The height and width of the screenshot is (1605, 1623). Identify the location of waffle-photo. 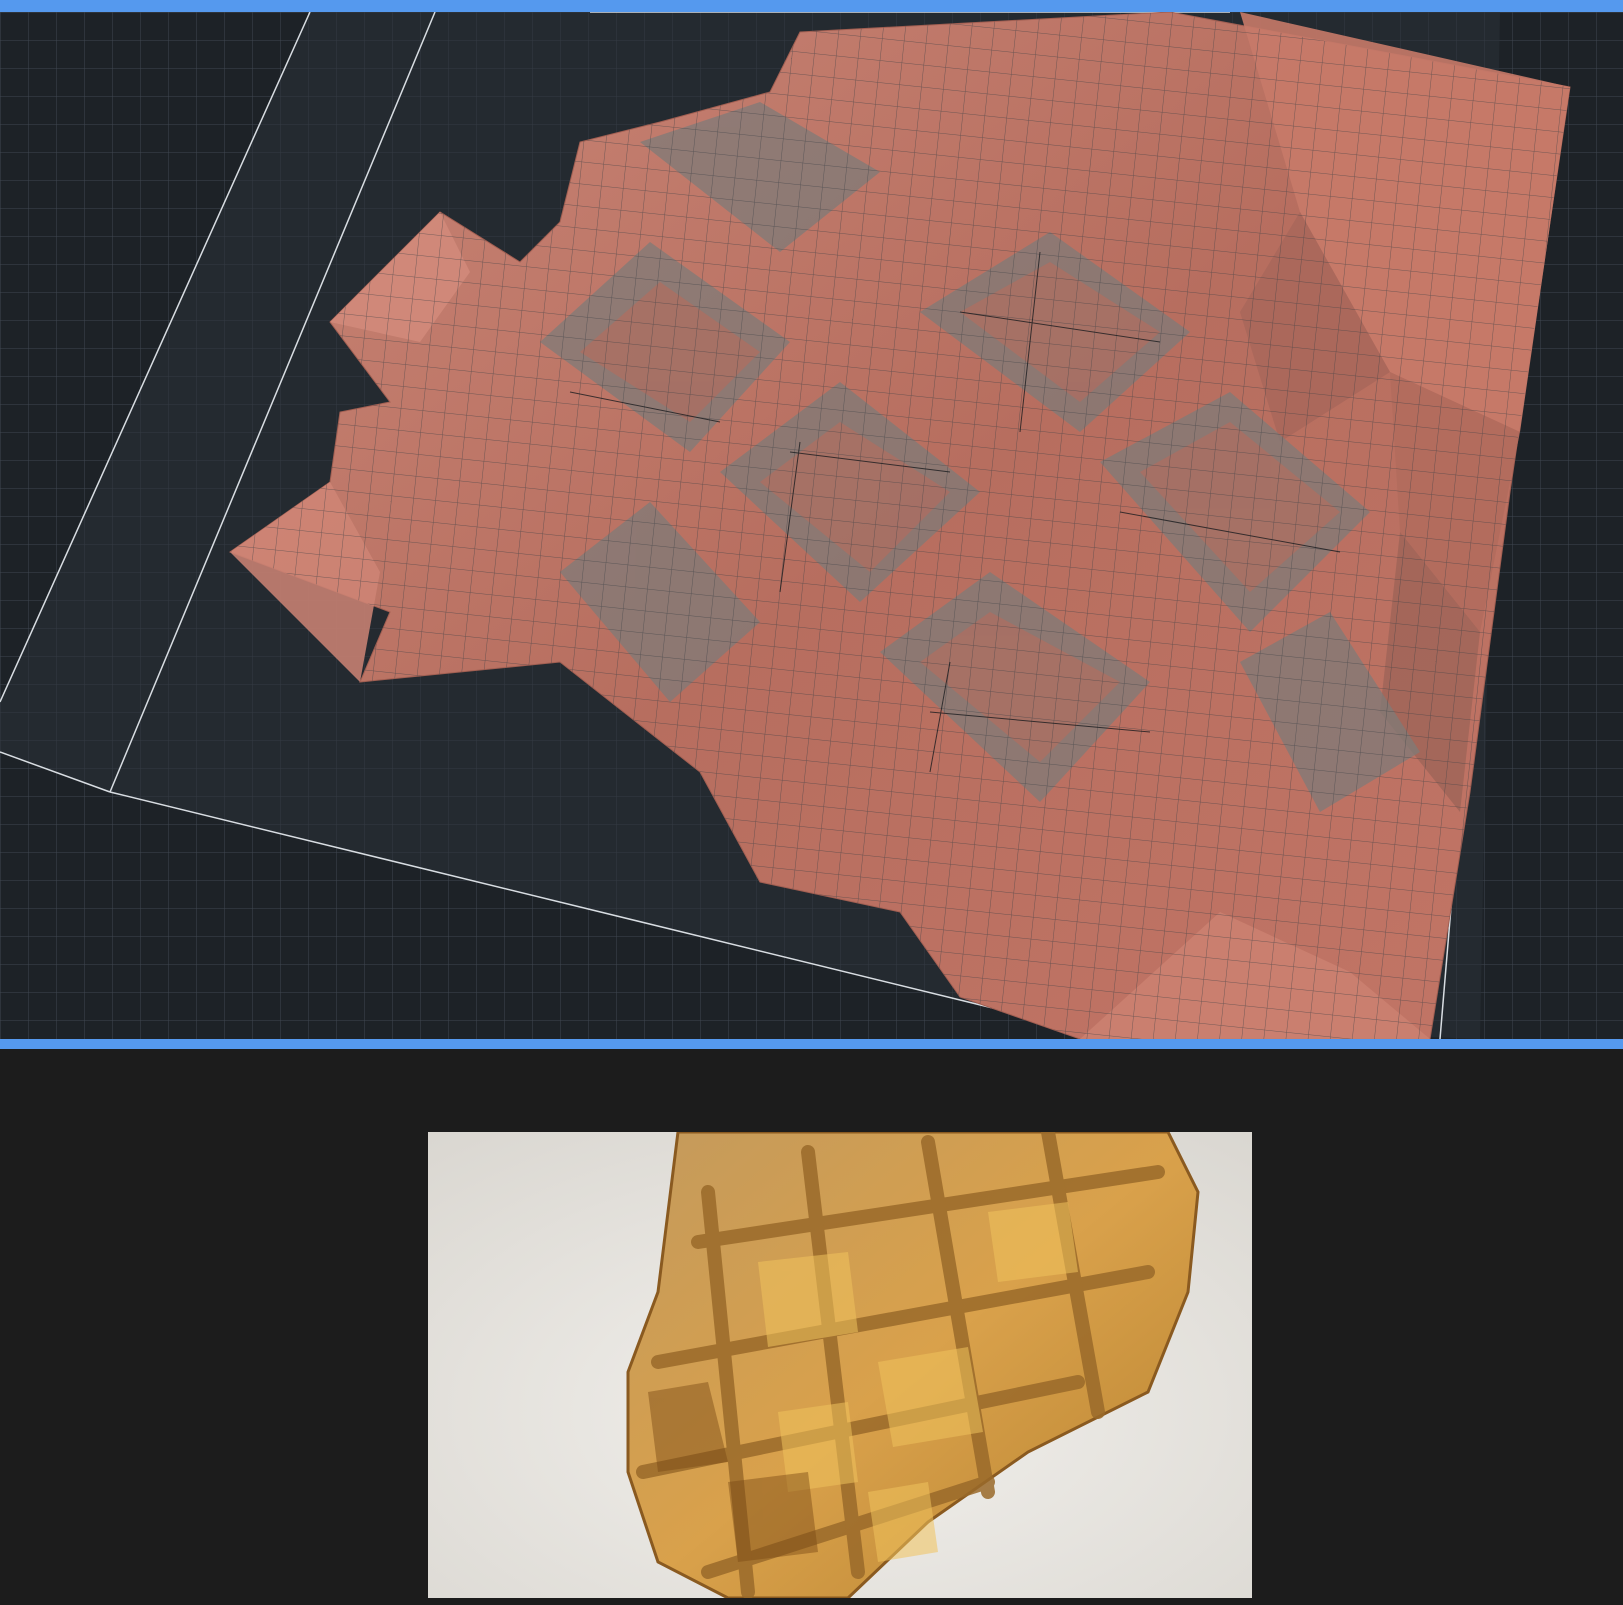
(840, 1365).